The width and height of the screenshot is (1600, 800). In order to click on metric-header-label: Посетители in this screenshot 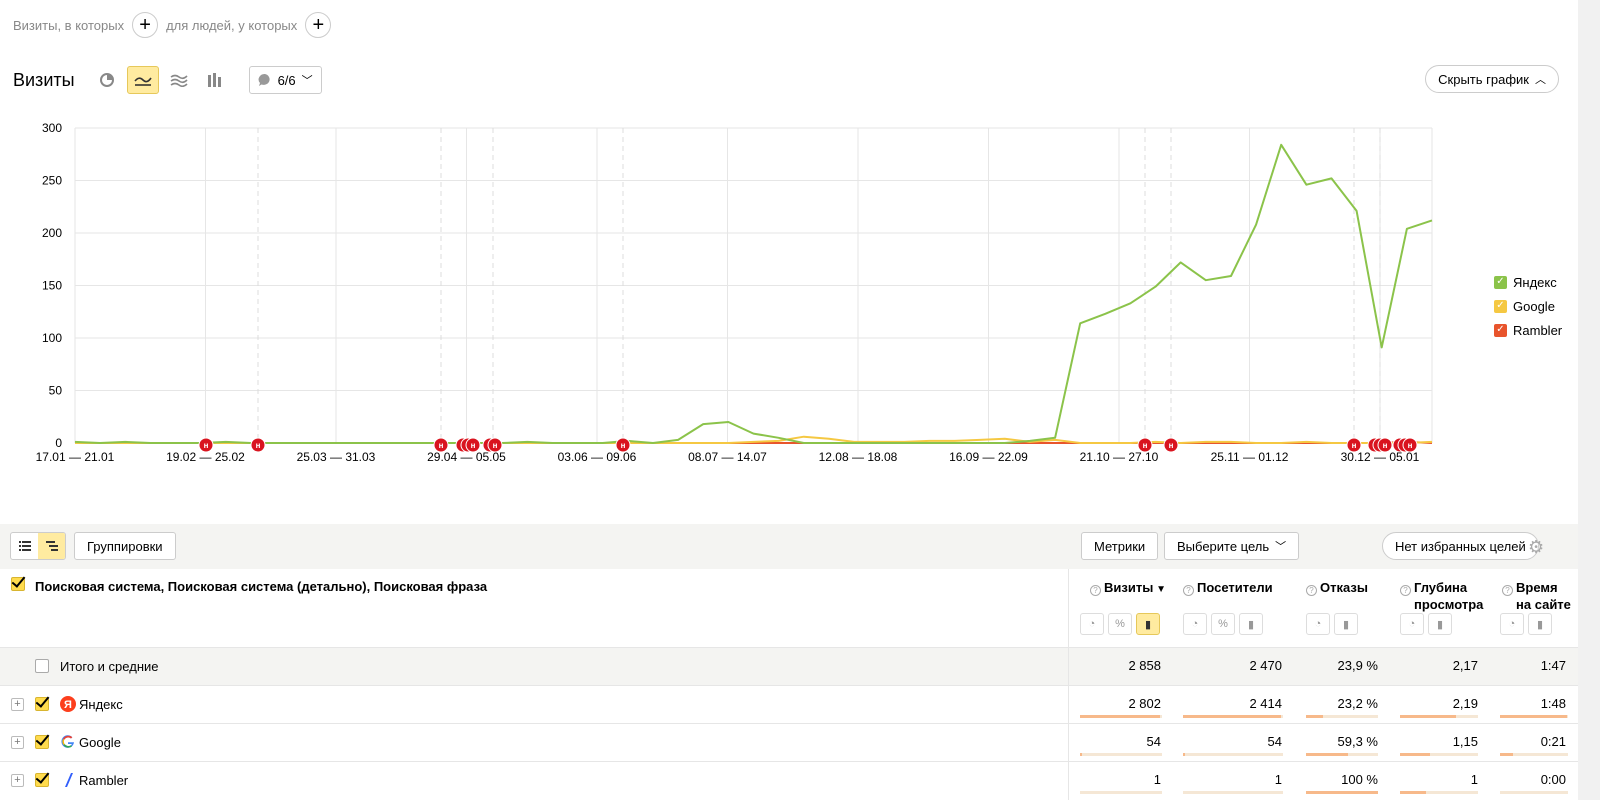, I will do `click(1235, 587)`.